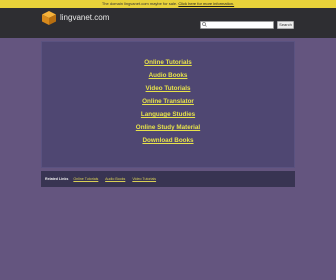 Image resolution: width=336 pixels, height=280 pixels. What do you see at coordinates (115, 179) in the screenshot?
I see `related-link-audio-books: Audio Books` at bounding box center [115, 179].